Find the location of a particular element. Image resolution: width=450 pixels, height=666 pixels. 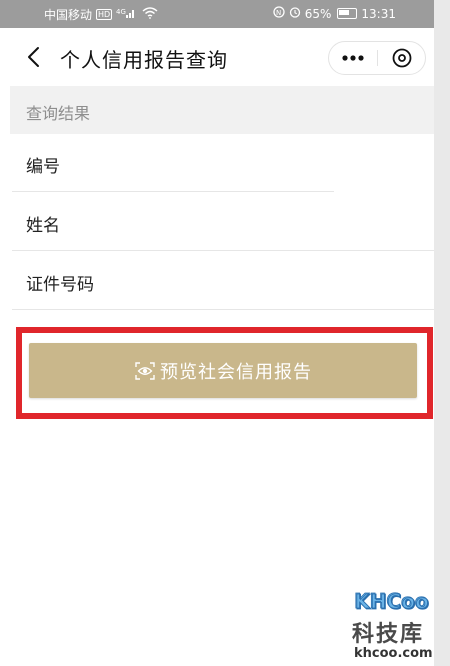

watermark-url: khcoo.com is located at coordinates (393, 653).